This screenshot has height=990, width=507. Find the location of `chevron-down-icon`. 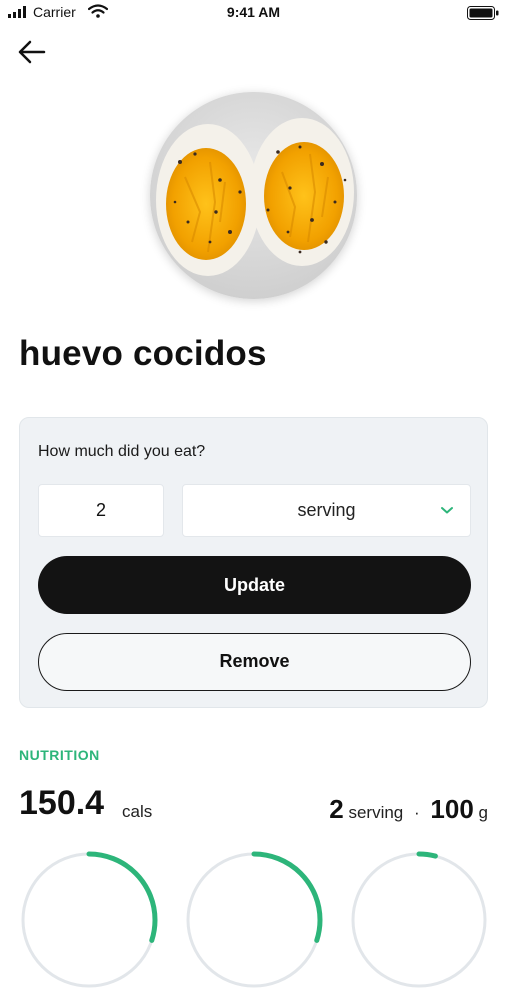

chevron-down-icon is located at coordinates (447, 510).